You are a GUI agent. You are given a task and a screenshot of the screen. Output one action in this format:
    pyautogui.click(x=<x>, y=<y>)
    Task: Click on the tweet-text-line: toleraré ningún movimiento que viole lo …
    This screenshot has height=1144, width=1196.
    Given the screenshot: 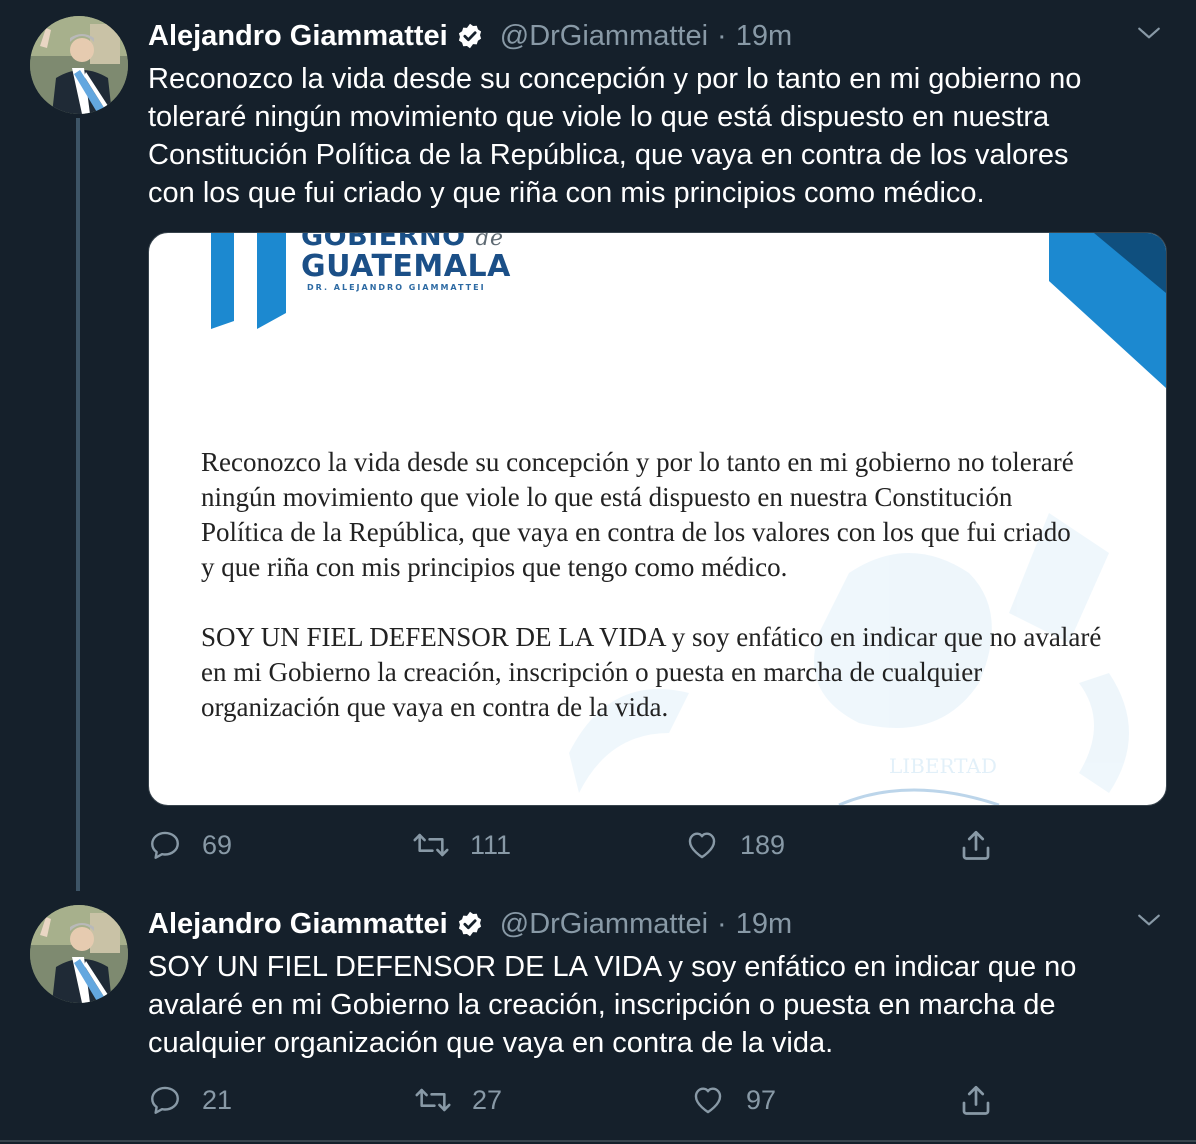 What is the action you would take?
    pyautogui.click(x=599, y=117)
    